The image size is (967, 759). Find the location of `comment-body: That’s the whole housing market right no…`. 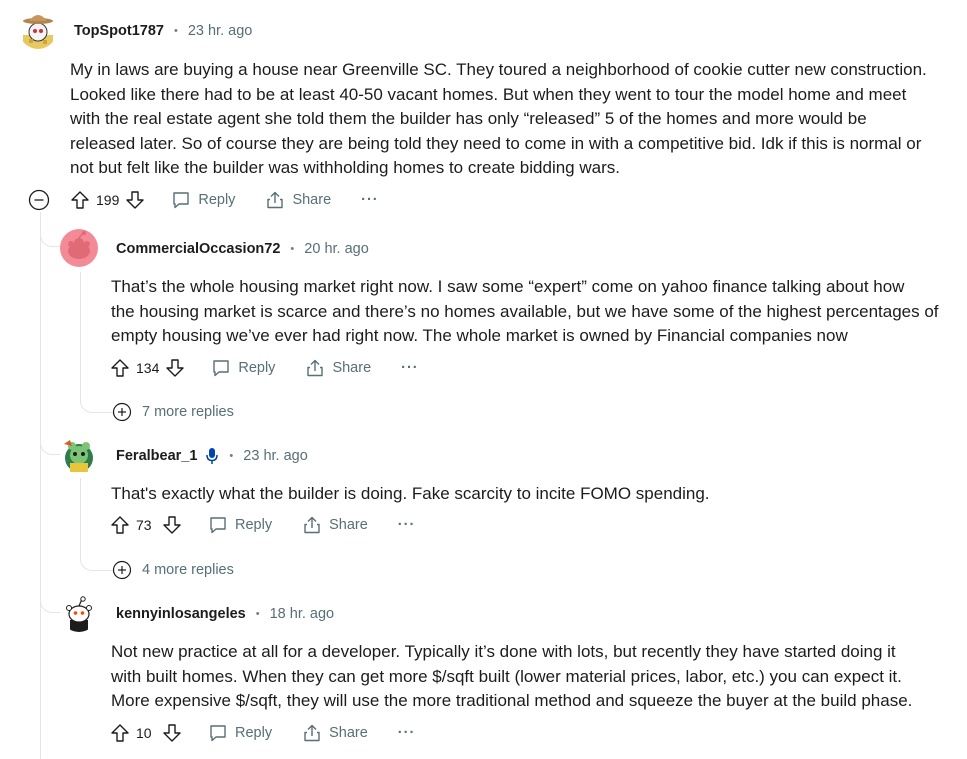

comment-body: That’s the whole housing market right no… is located at coordinates (536, 312).